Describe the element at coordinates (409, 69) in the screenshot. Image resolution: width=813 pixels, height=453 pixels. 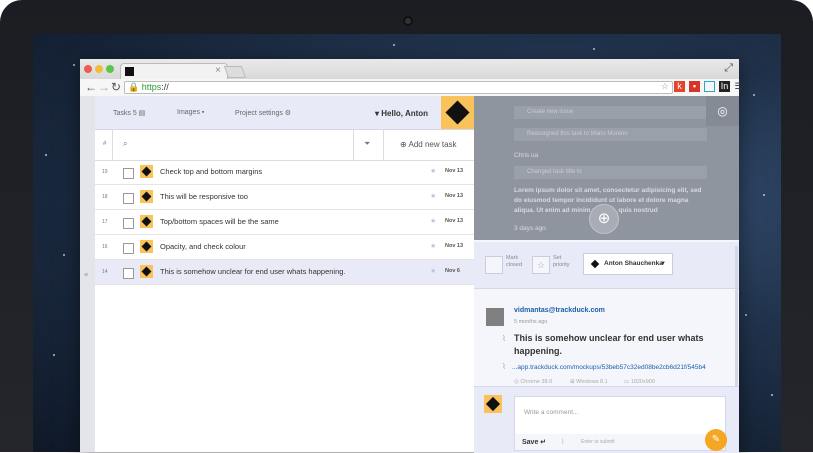
I see `browser-titlebar: × ⤢` at that location.